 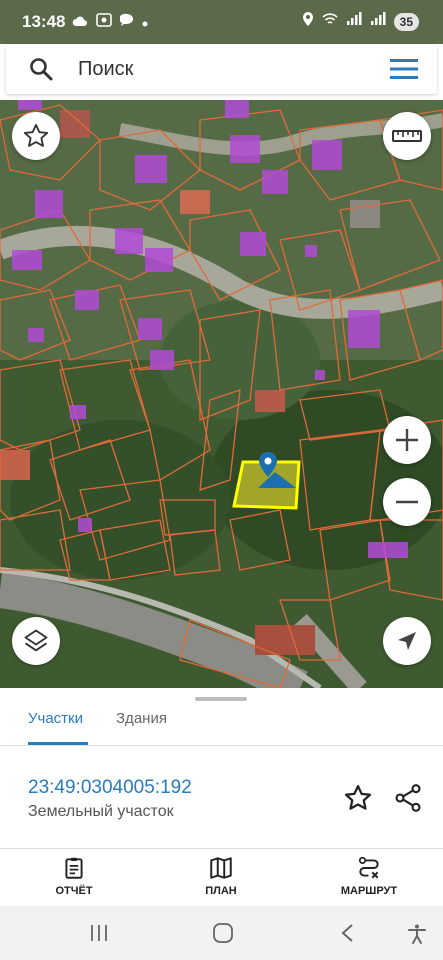 I want to click on back-button, so click(x=348, y=935).